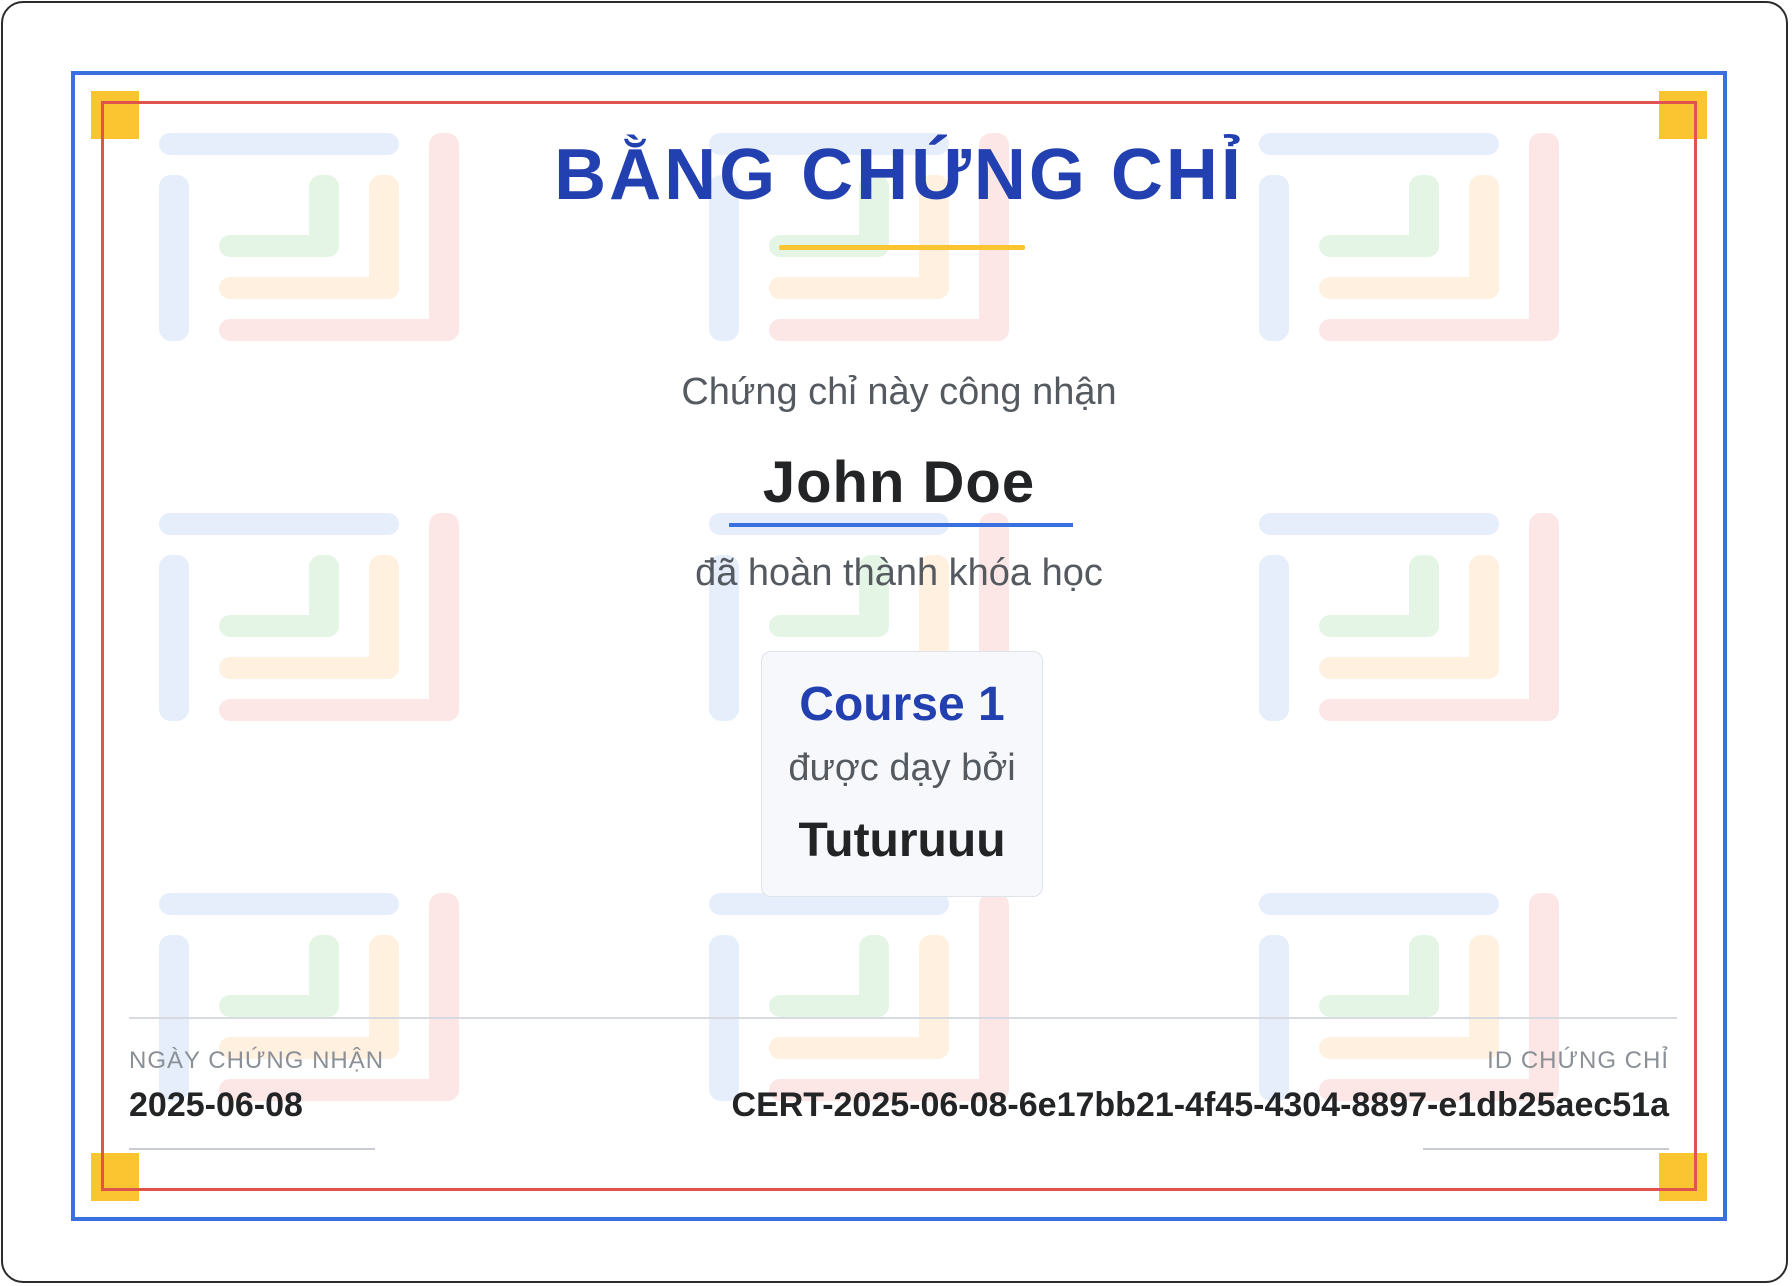 The width and height of the screenshot is (1792, 1286). What do you see at coordinates (899, 573) in the screenshot?
I see `completion-text: đã hoàn thành khóa học` at bounding box center [899, 573].